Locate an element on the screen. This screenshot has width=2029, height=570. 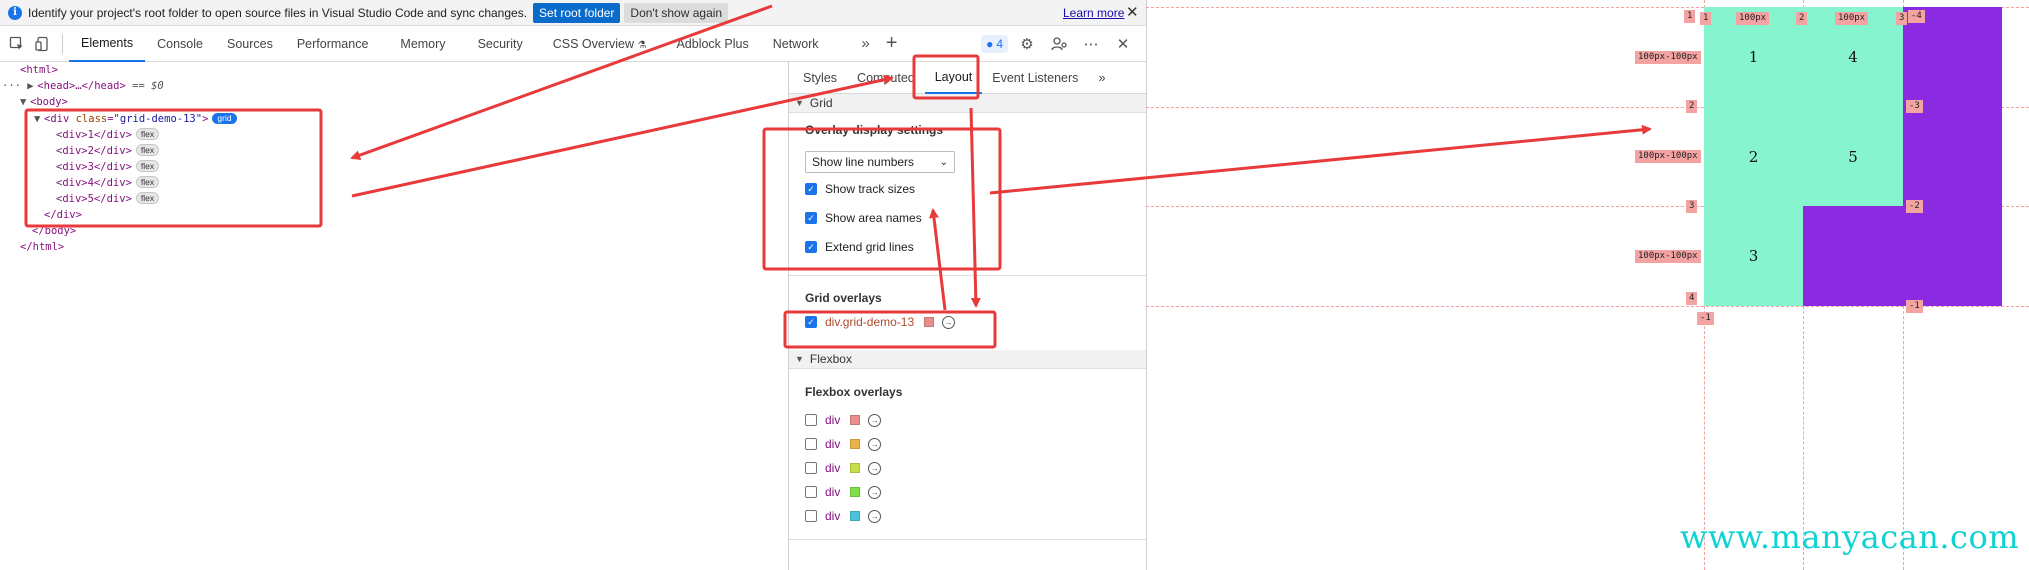
grid-section-header: ▼ Grid is located at coordinates (967, 103).